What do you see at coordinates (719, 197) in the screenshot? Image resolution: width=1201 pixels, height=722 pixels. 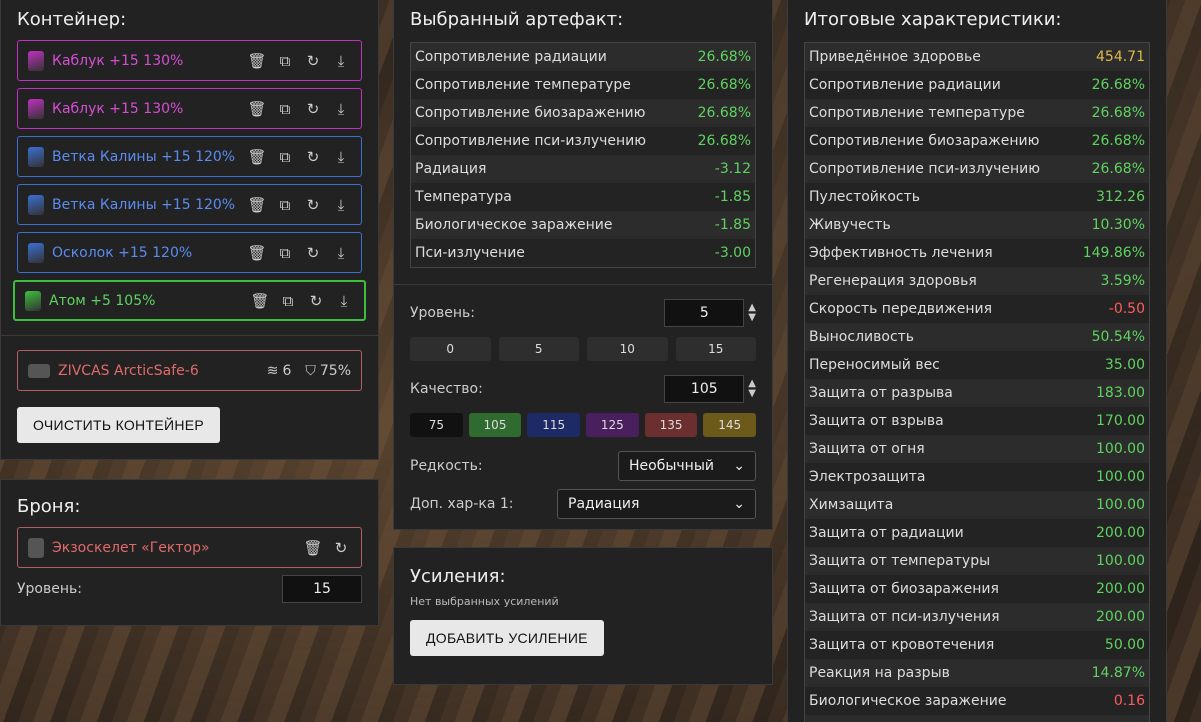 I see `stat-value: -1.85` at bounding box center [719, 197].